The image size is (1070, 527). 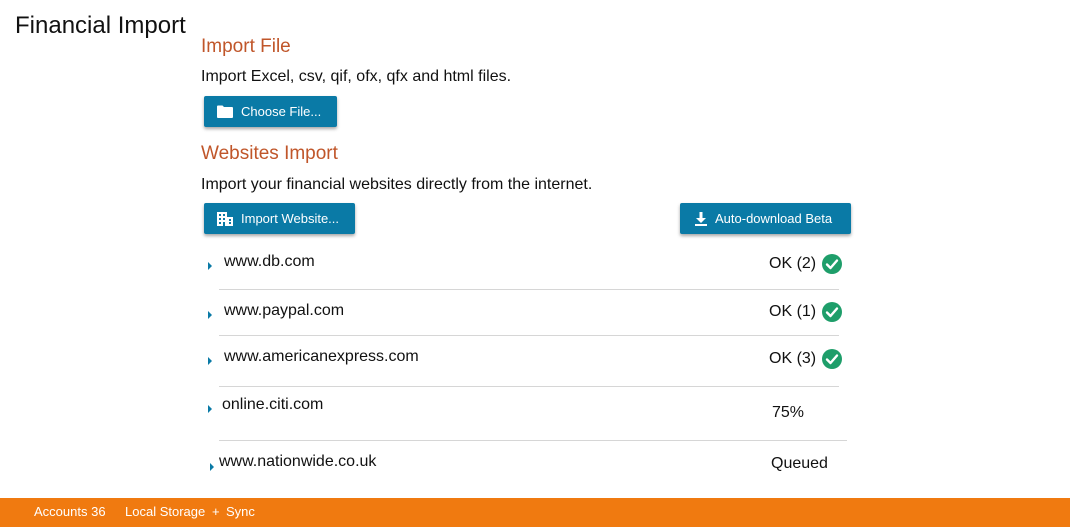 I want to click on site-status: 75%, so click(x=788, y=413).